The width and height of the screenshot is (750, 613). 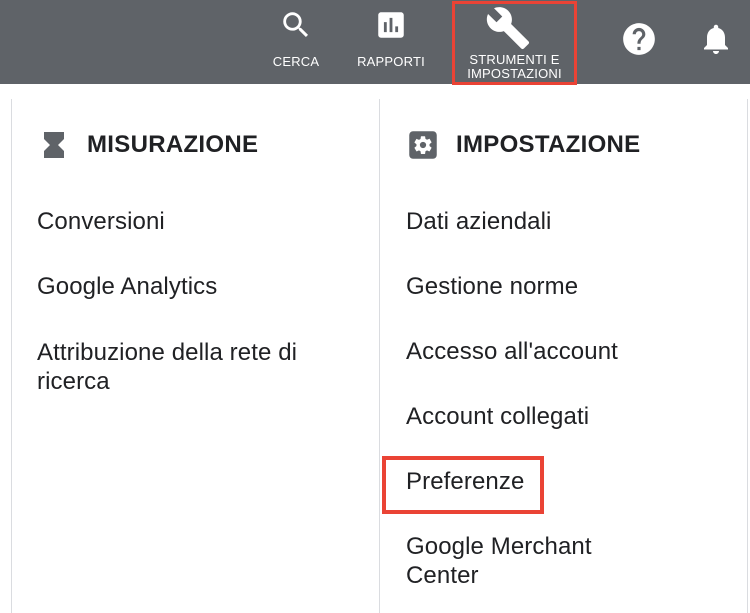 What do you see at coordinates (173, 144) in the screenshot?
I see `measurement-title: MISURAZIONE` at bounding box center [173, 144].